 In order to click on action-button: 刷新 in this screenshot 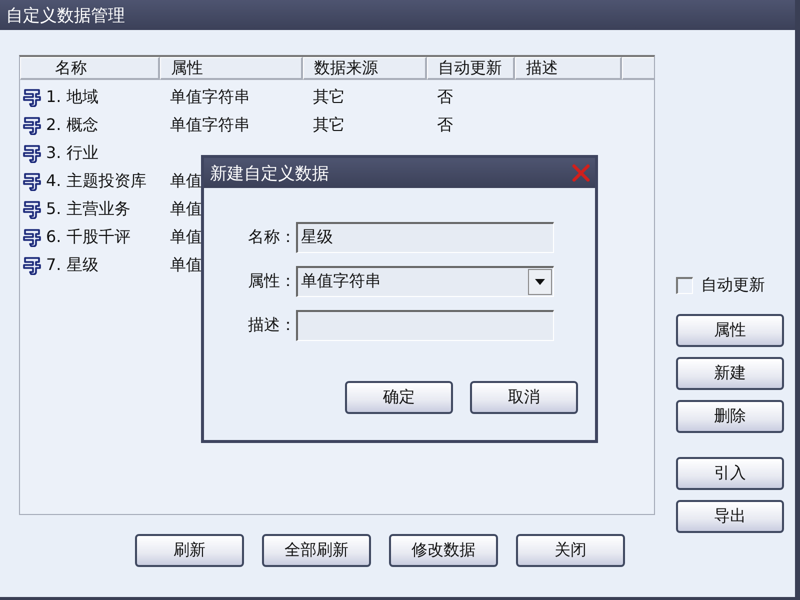, I will do `click(189, 550)`.